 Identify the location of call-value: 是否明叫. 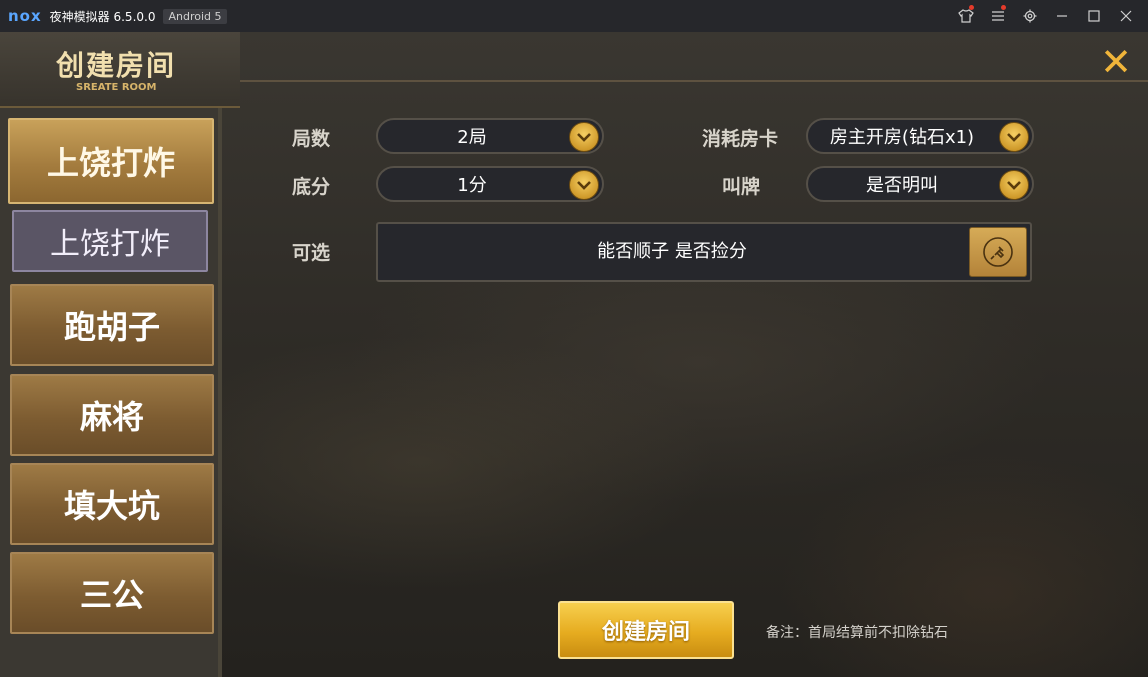
(902, 185).